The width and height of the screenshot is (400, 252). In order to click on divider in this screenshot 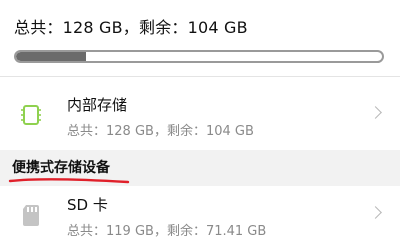, I will do `click(200, 76)`.